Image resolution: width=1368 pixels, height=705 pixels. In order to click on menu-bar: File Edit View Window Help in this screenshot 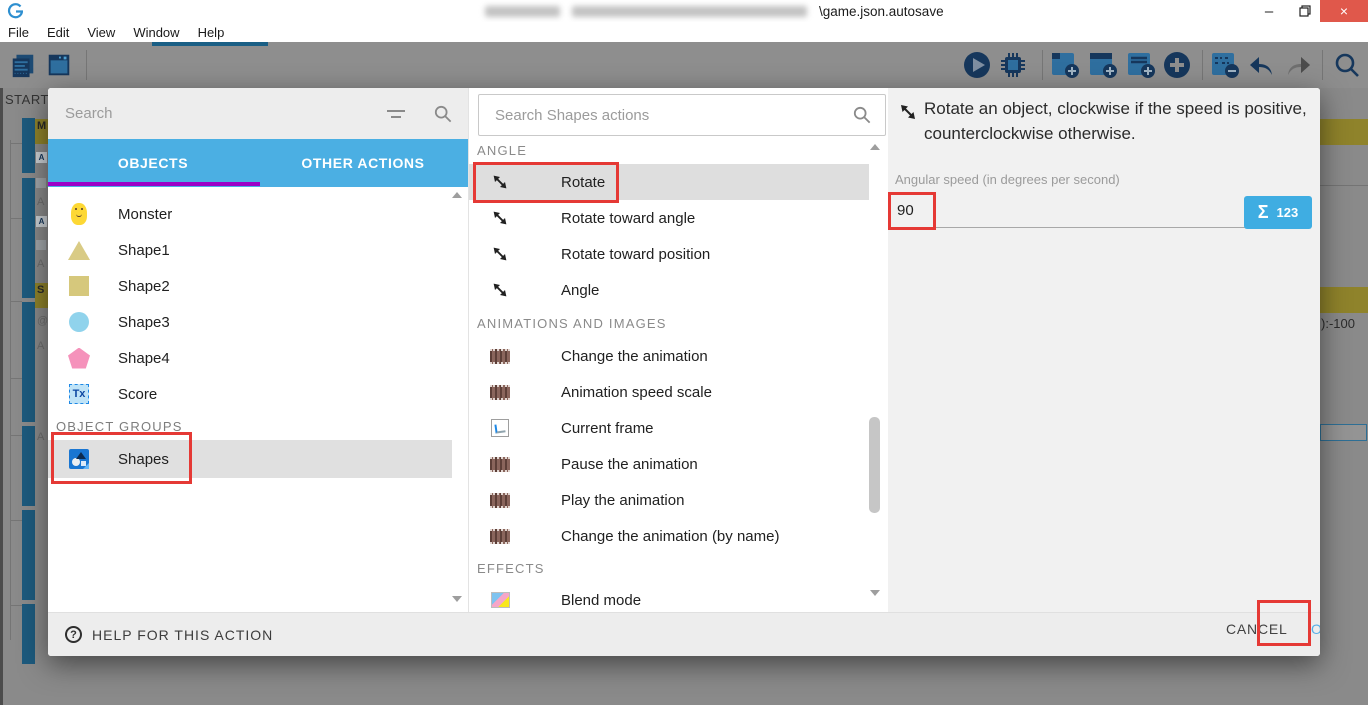, I will do `click(684, 32)`.